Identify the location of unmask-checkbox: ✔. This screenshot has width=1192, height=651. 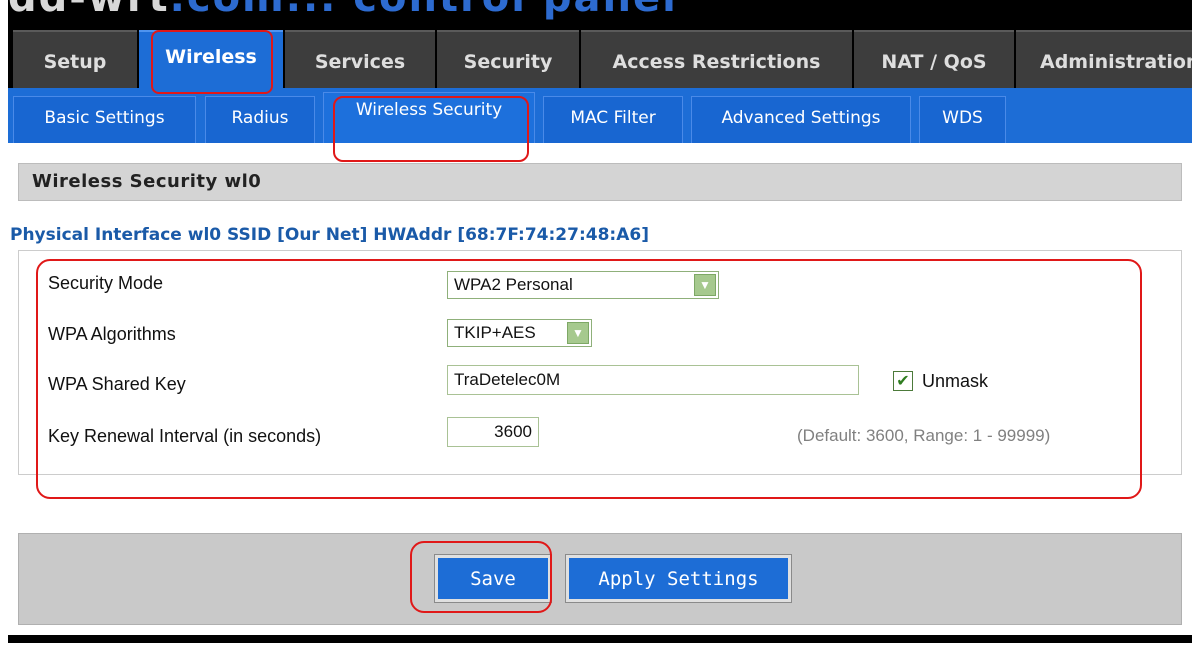
(903, 381).